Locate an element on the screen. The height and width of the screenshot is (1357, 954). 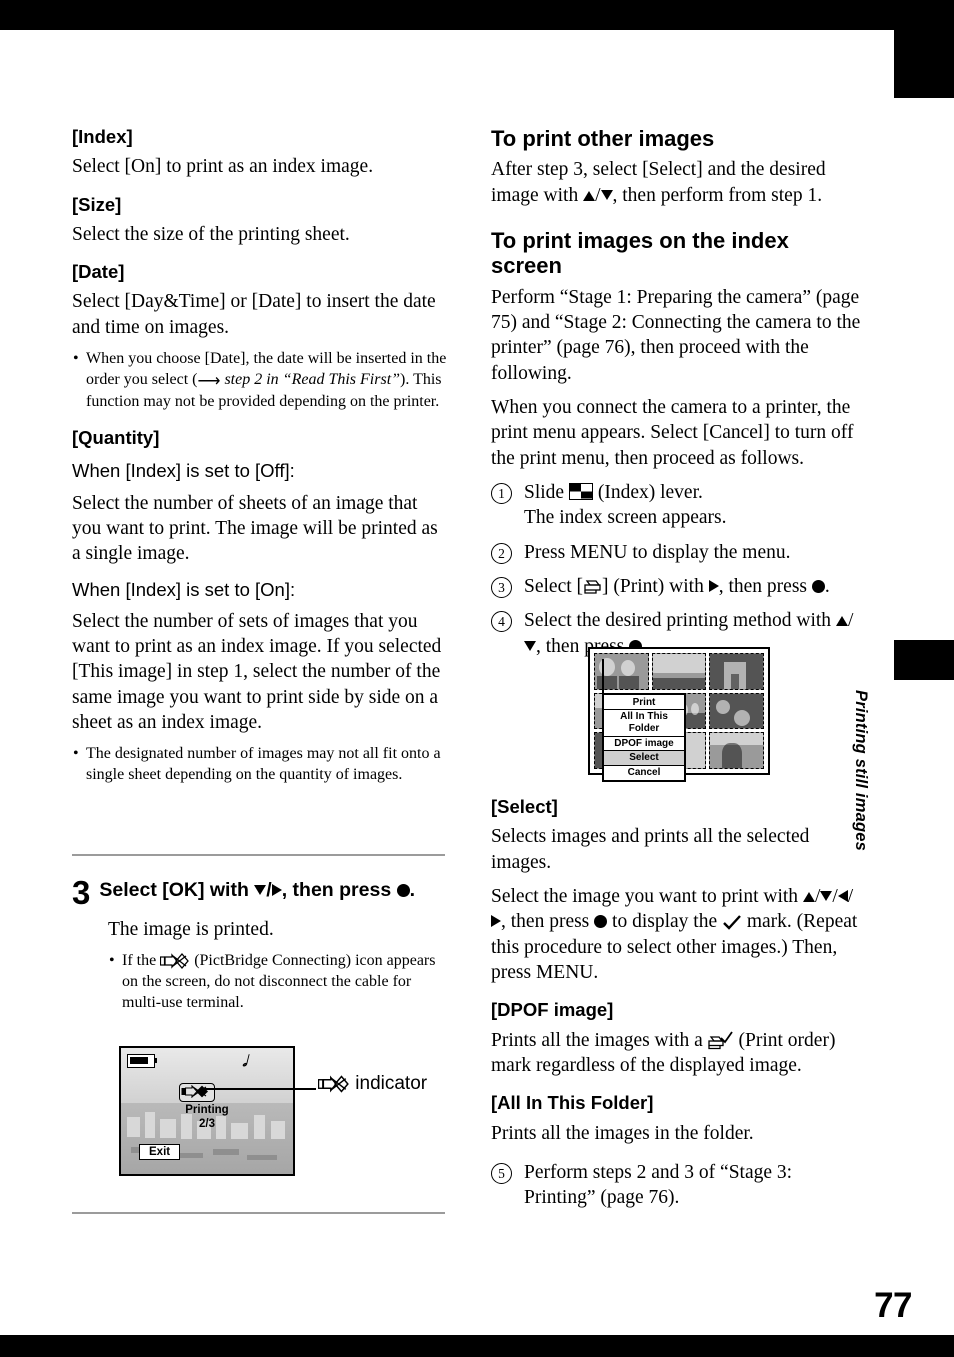
lcd-status-text: Printing 2/3 is located at coordinates (207, 1117).